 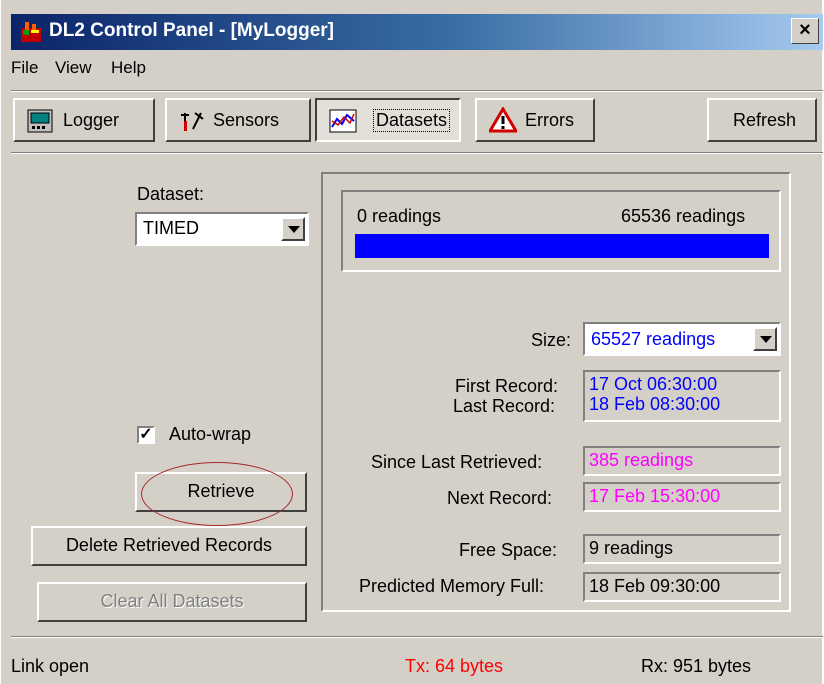 I want to click on menu-separator, so click(x=417, y=91).